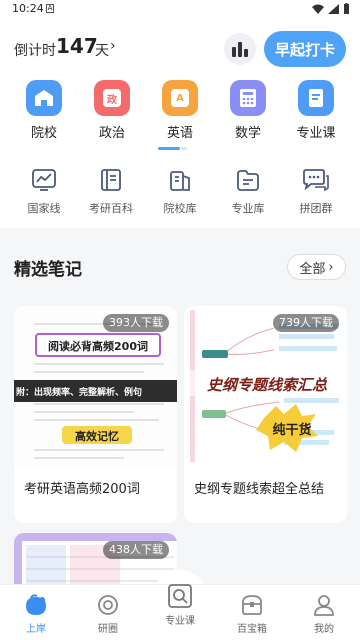  Describe the element at coordinates (324, 629) in the screenshot. I see `nav-label: 我的` at that location.